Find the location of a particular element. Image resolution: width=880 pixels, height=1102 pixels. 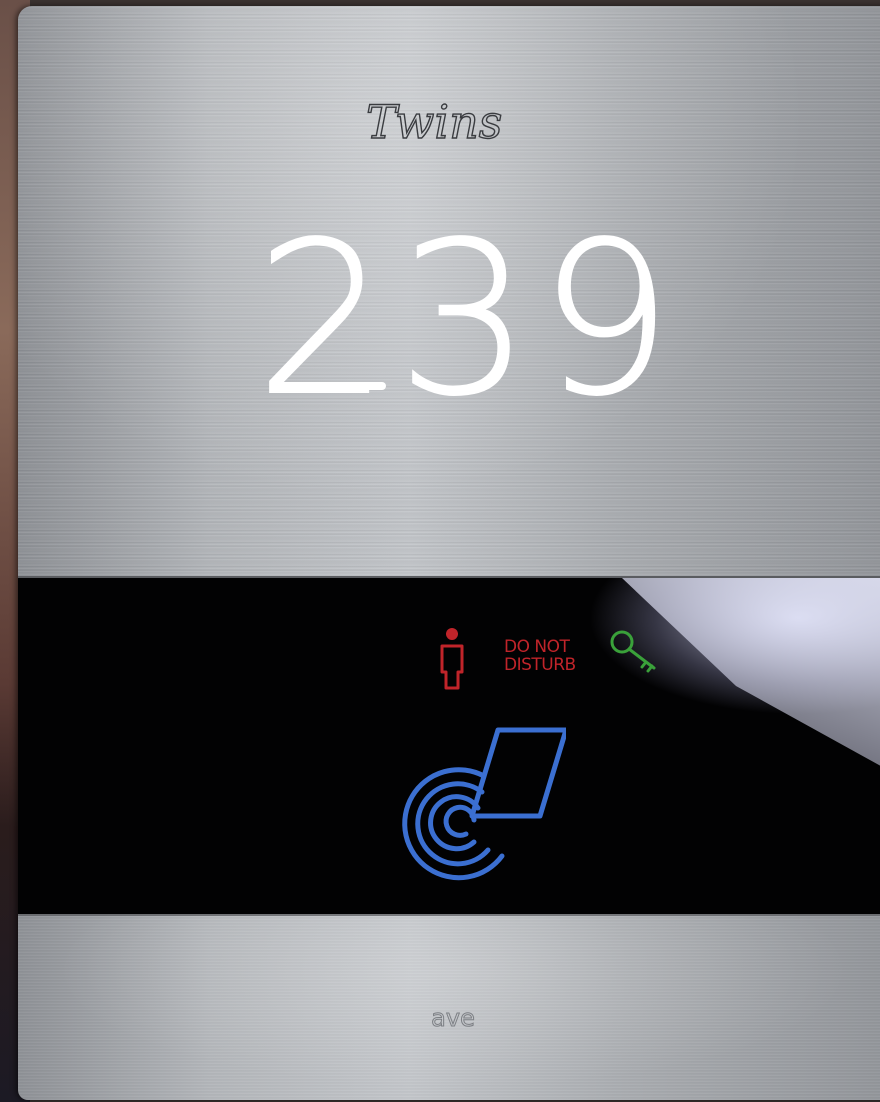

room-number: 239 is located at coordinates (468, 307).